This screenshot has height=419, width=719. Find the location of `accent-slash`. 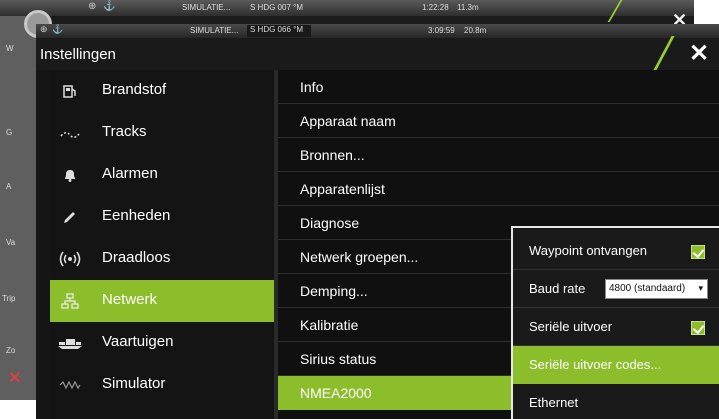

accent-slash is located at coordinates (663, 54).